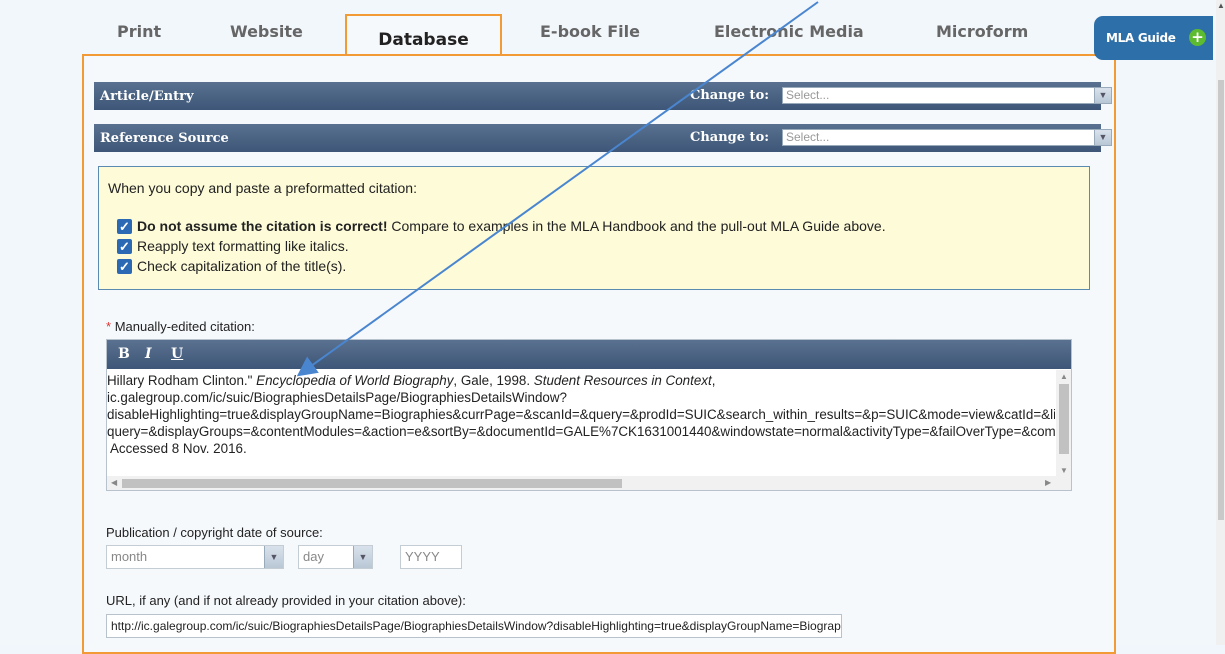  Describe the element at coordinates (109, 326) in the screenshot. I see `required-marker: *` at that location.